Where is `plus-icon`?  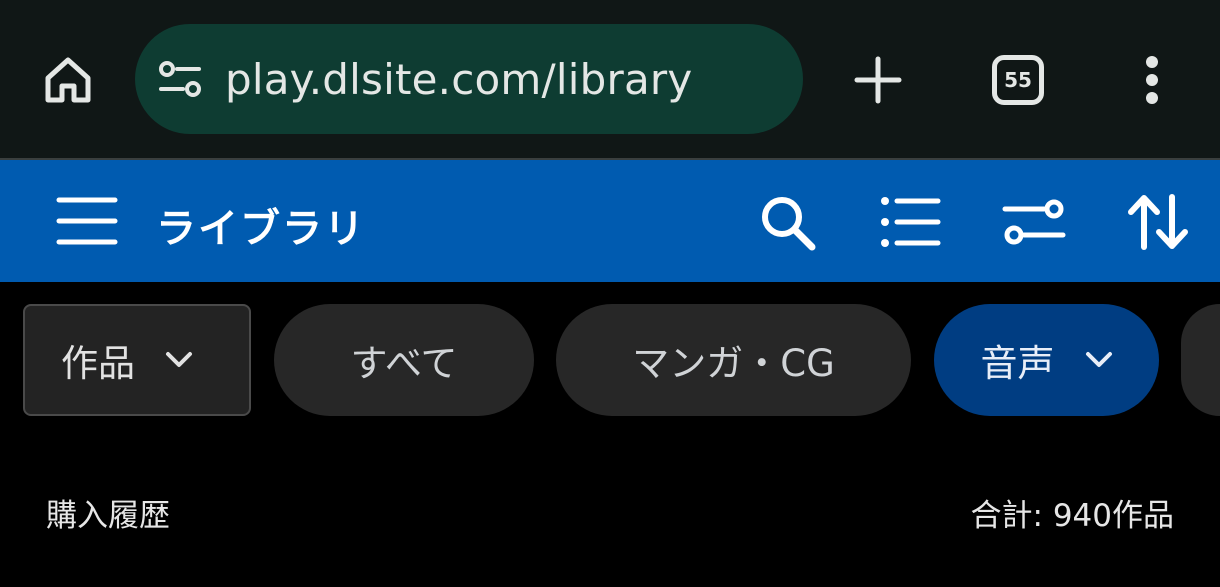
plus-icon is located at coordinates (878, 80).